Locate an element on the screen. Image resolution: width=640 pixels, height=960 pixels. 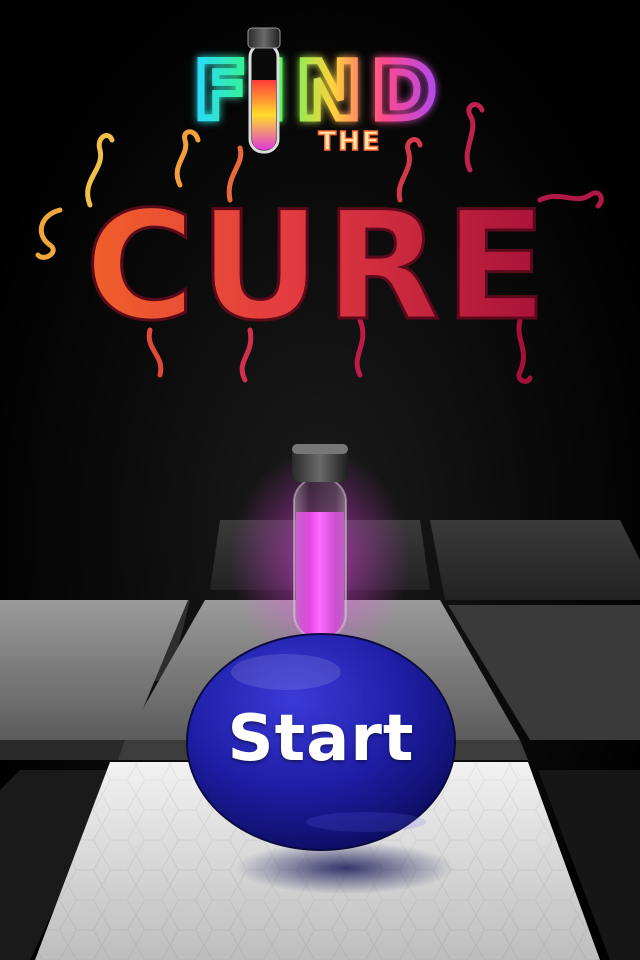
title-line1: FIND is located at coordinates (320, 92).